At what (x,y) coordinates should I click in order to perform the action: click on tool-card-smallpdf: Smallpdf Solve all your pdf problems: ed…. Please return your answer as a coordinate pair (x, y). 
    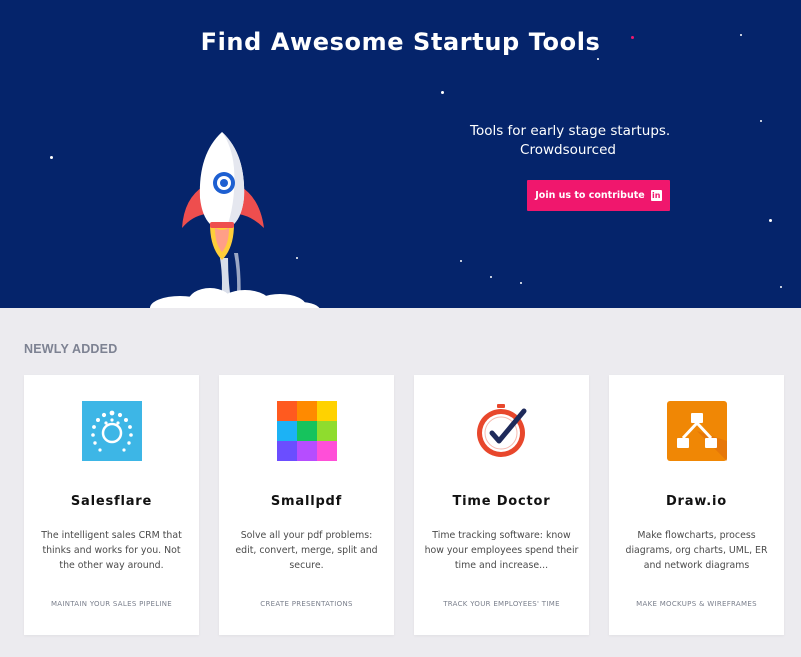
    Looking at the image, I should click on (306, 505).